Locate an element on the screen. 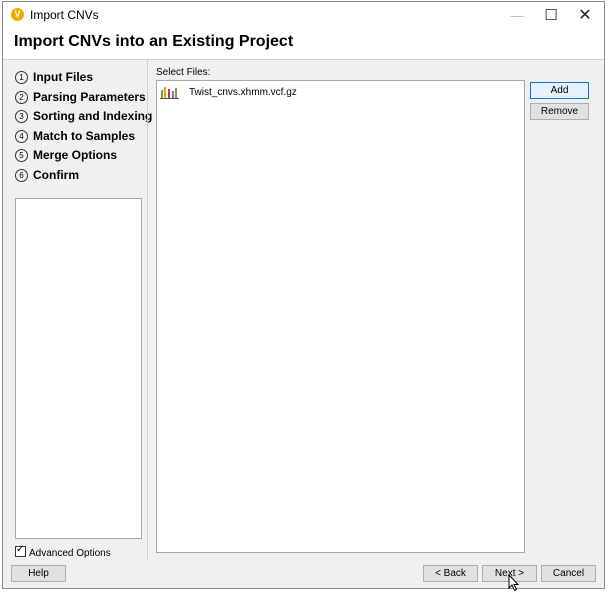 The width and height of the screenshot is (610, 597). step-sorting-and-indexing: 3 Sorting and Indexing is located at coordinates (83, 119).